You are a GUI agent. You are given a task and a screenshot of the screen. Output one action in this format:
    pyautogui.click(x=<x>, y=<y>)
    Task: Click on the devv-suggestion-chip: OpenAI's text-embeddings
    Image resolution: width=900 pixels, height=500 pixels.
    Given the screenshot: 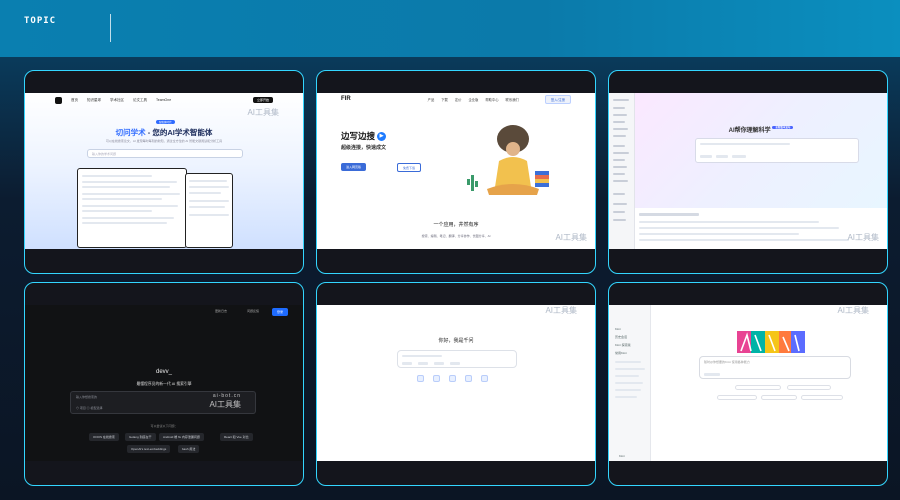 What is the action you would take?
    pyautogui.click(x=149, y=449)
    